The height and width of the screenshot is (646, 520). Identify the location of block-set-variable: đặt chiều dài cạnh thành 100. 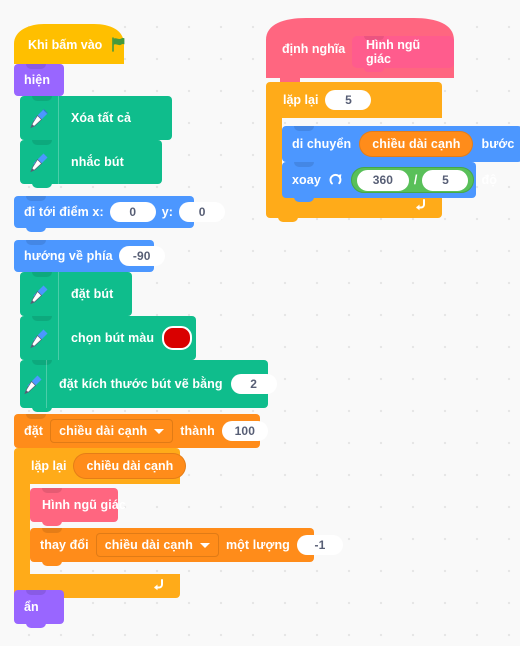
(141, 433).